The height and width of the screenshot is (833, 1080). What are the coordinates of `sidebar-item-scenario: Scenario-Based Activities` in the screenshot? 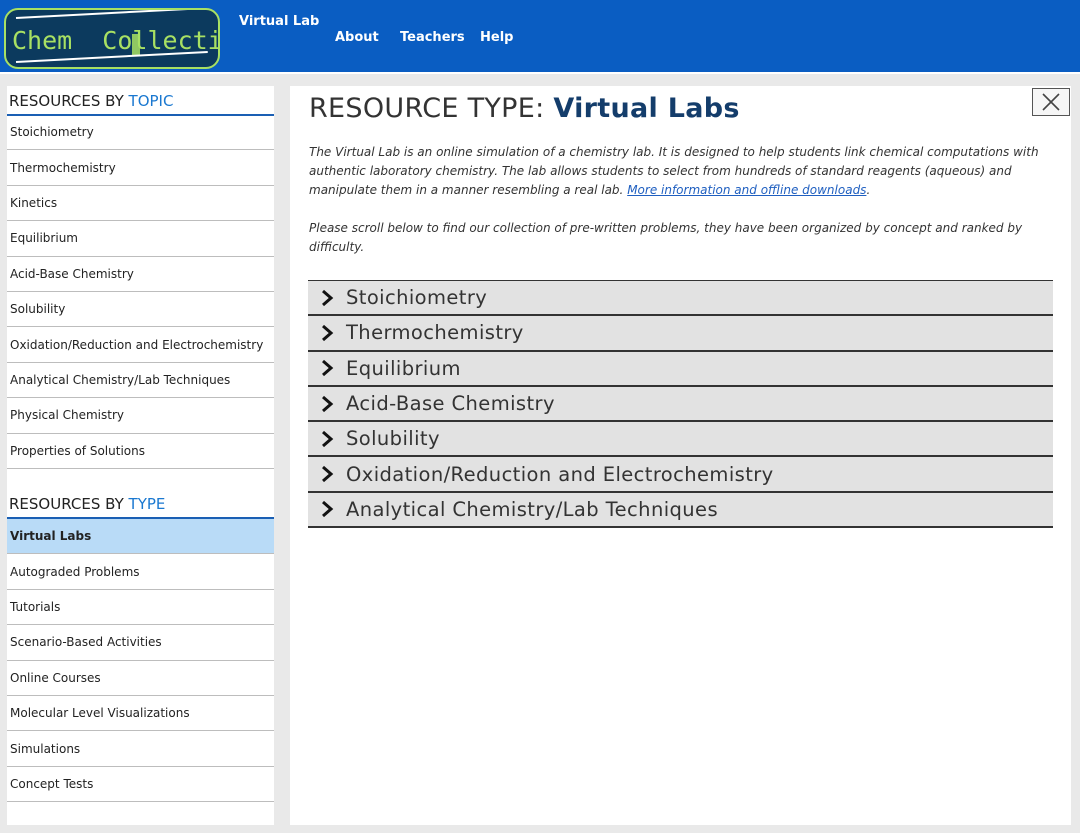 It's located at (140, 643).